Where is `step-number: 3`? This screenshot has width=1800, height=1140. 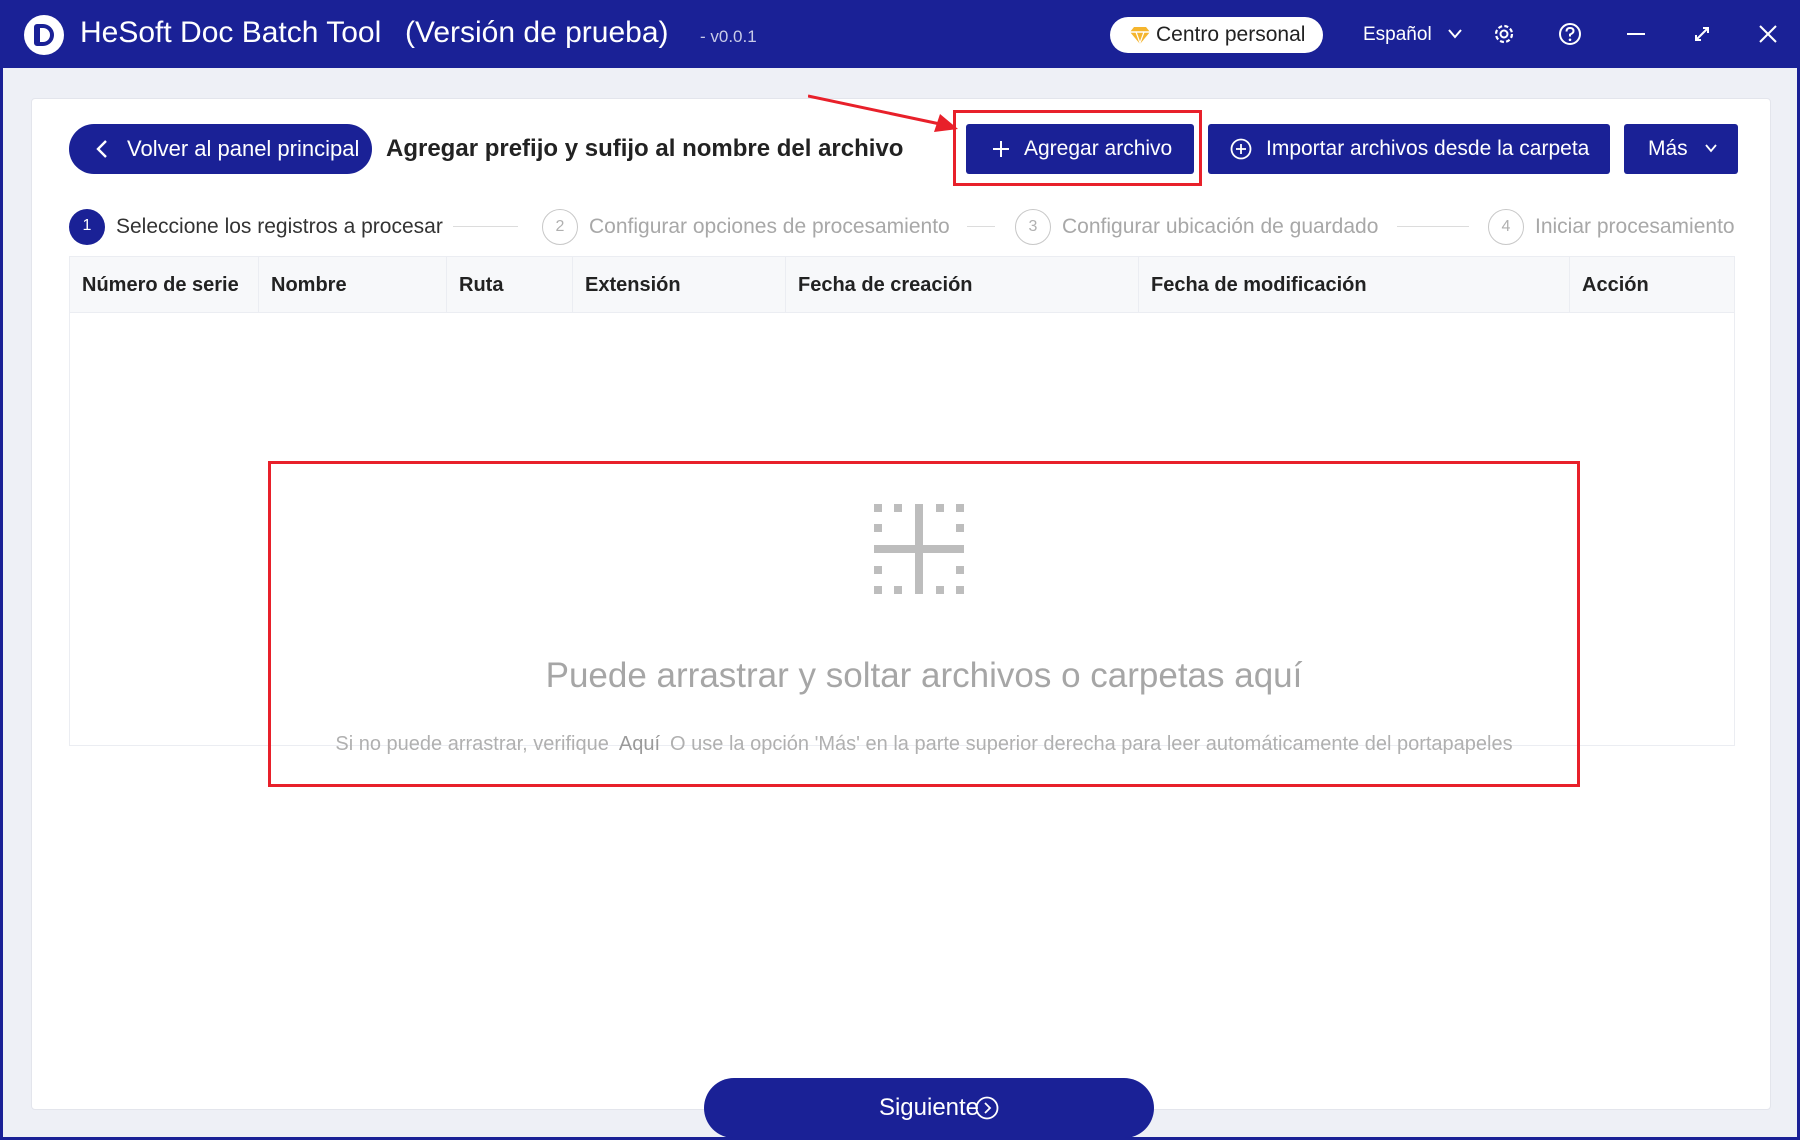 step-number: 3 is located at coordinates (1033, 227).